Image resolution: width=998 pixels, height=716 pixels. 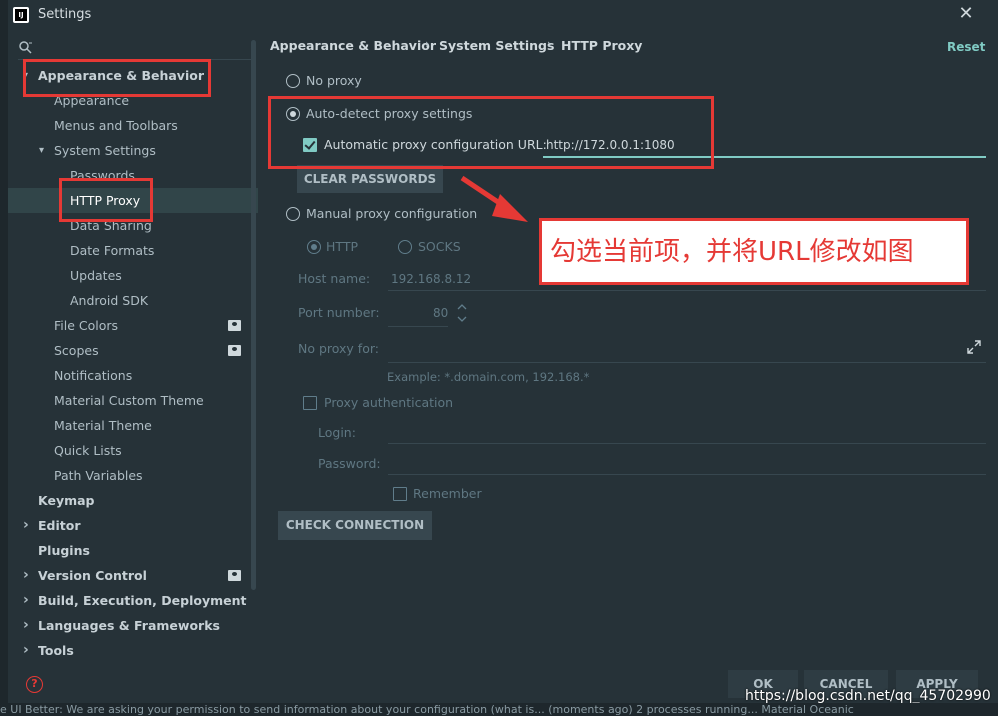 What do you see at coordinates (389, 402) in the screenshot?
I see `proxy-auth-label: Proxy authentication` at bounding box center [389, 402].